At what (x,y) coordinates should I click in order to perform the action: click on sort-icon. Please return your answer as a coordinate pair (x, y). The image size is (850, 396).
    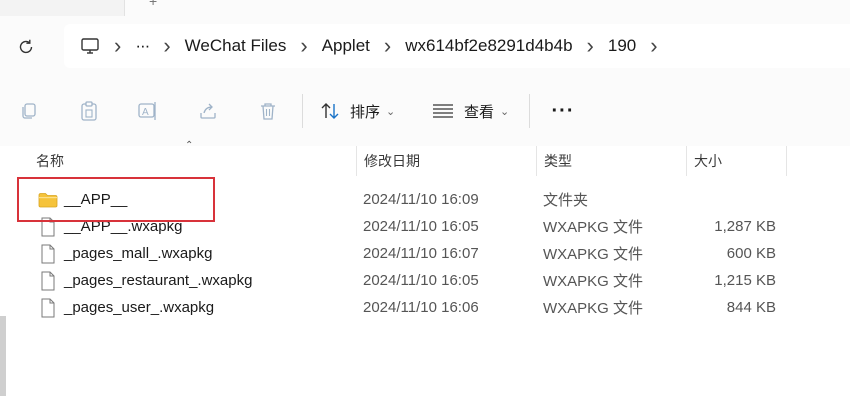
    Looking at the image, I should click on (330, 111).